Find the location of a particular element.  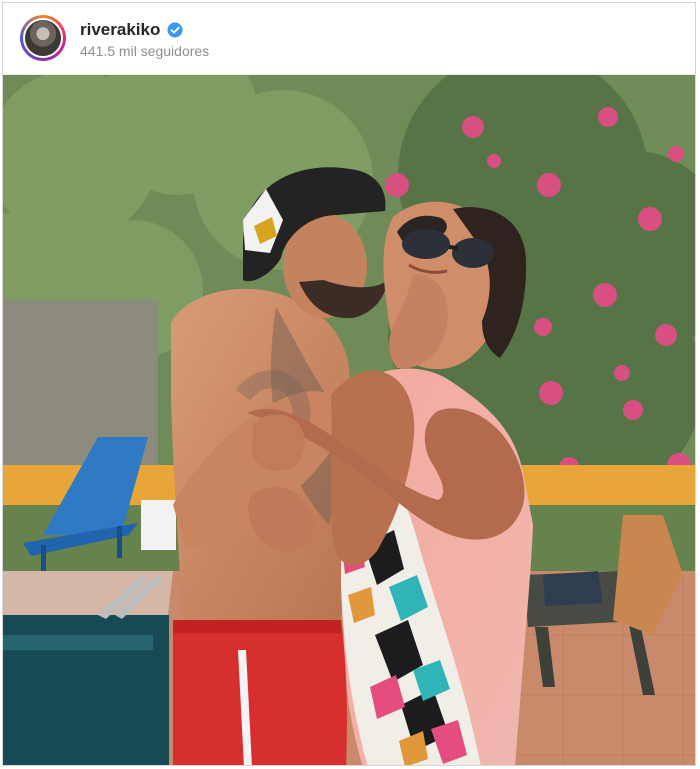

avatar-image is located at coordinates (43, 38).